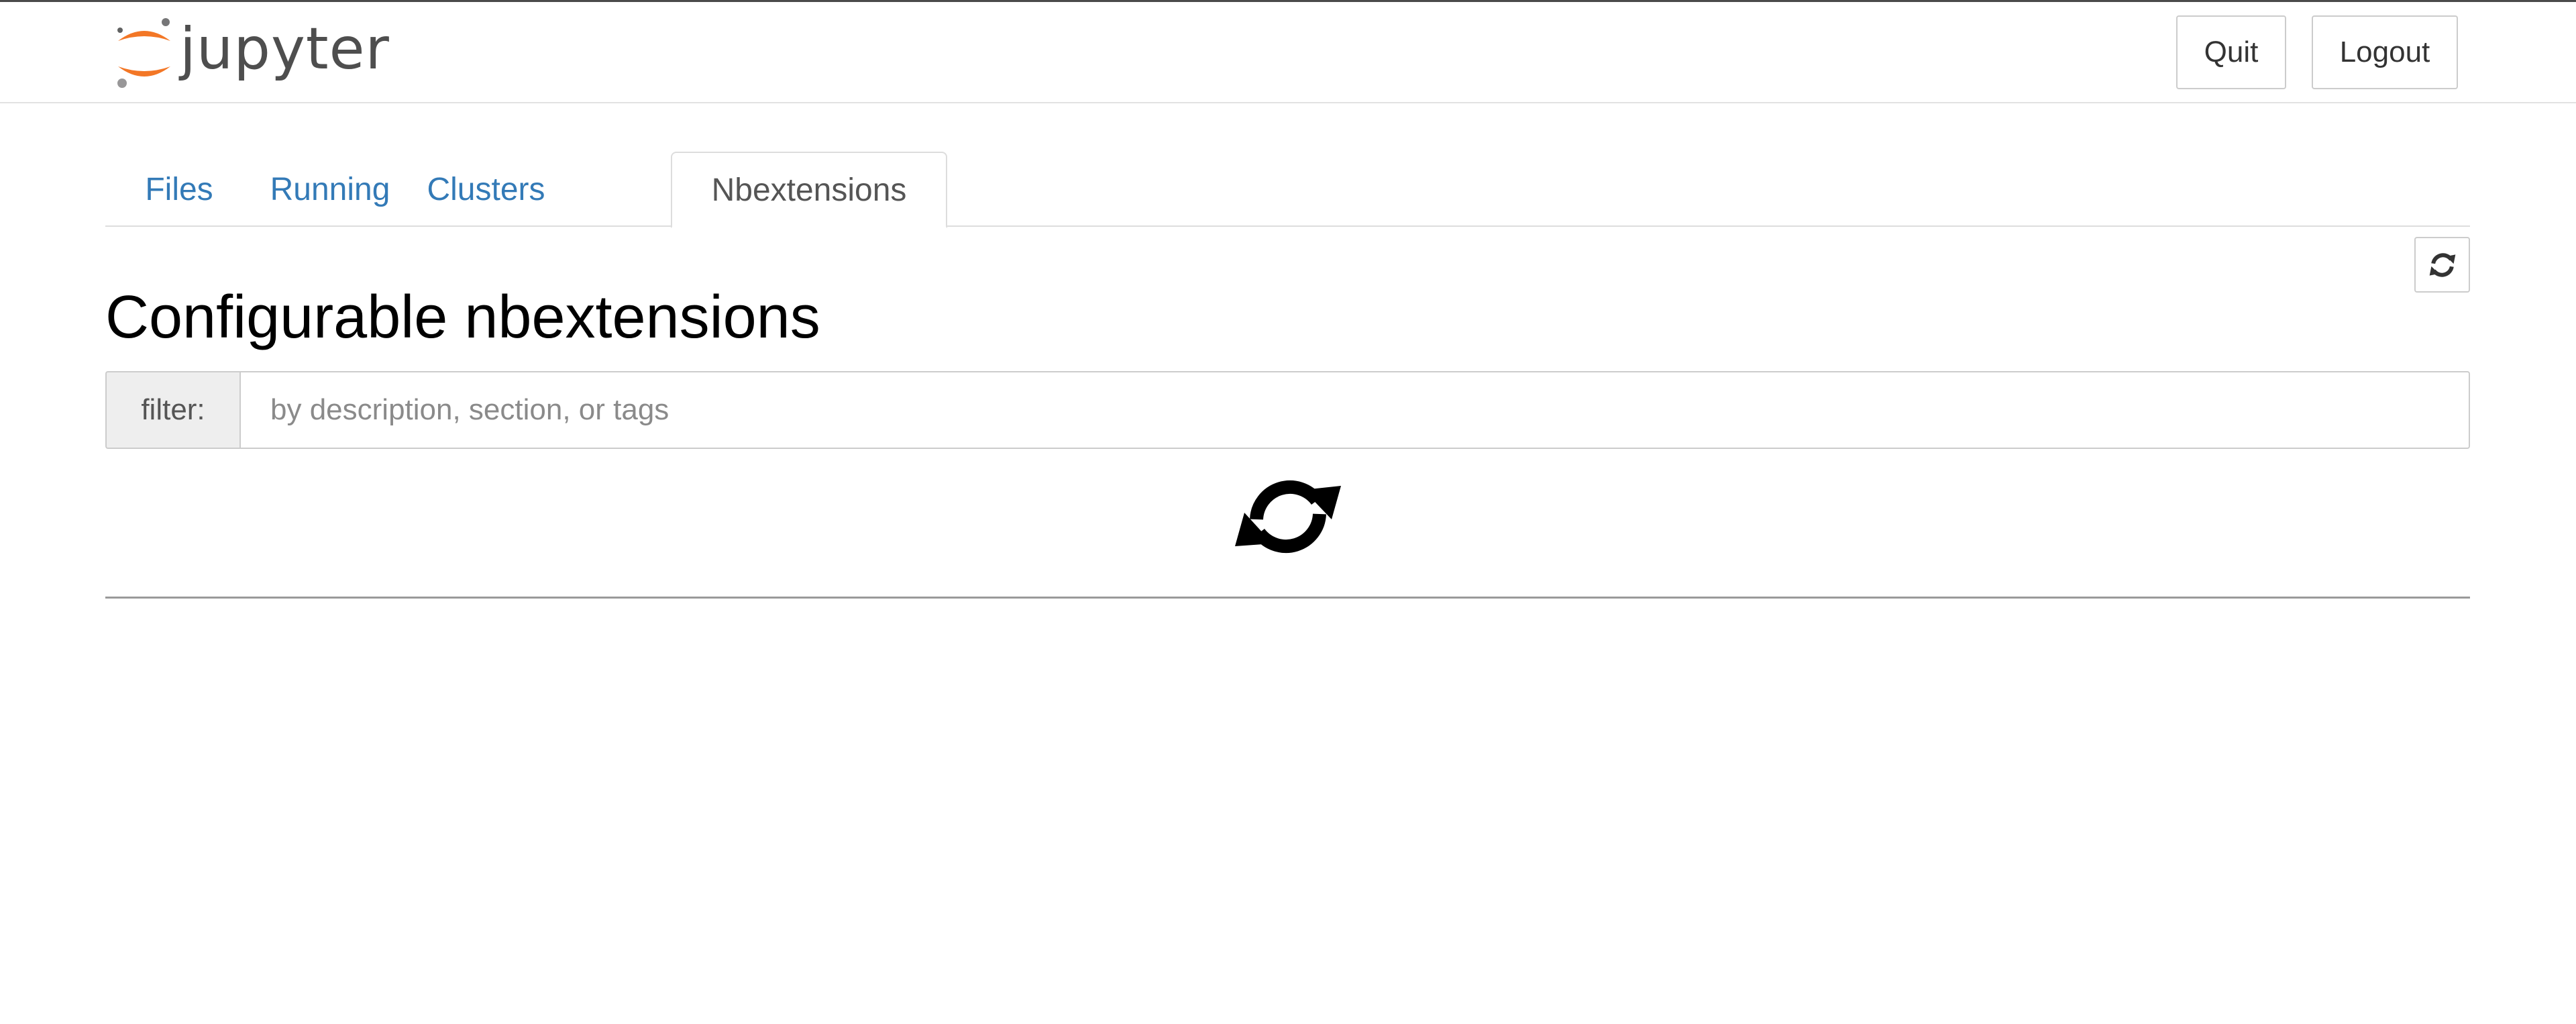 Image resolution: width=2576 pixels, height=1024 pixels. What do you see at coordinates (179, 189) in the screenshot?
I see `tab-files: Files` at bounding box center [179, 189].